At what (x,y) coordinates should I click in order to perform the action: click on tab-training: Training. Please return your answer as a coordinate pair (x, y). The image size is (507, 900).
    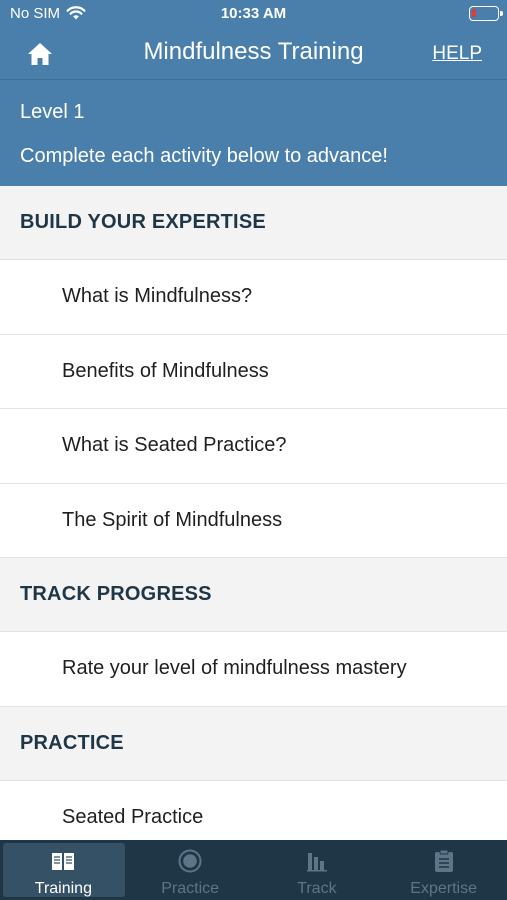
    Looking at the image, I should click on (63, 870).